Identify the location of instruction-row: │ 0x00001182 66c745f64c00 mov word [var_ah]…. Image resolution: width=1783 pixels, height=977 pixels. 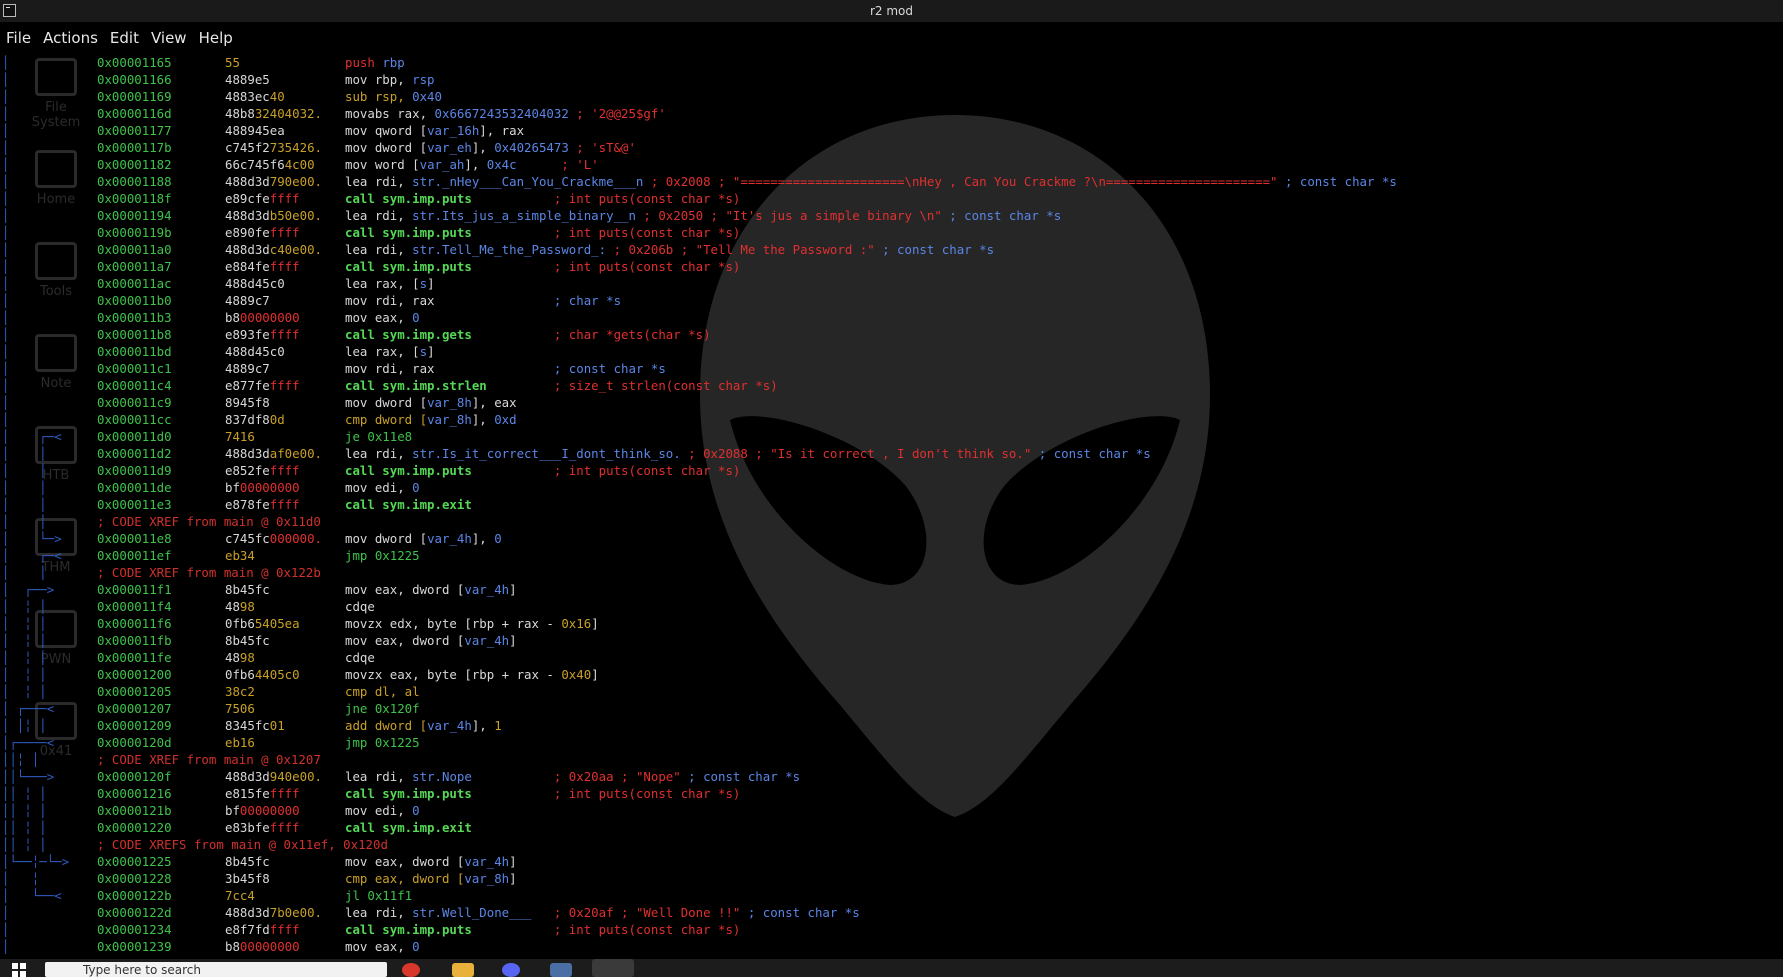
(891, 164).